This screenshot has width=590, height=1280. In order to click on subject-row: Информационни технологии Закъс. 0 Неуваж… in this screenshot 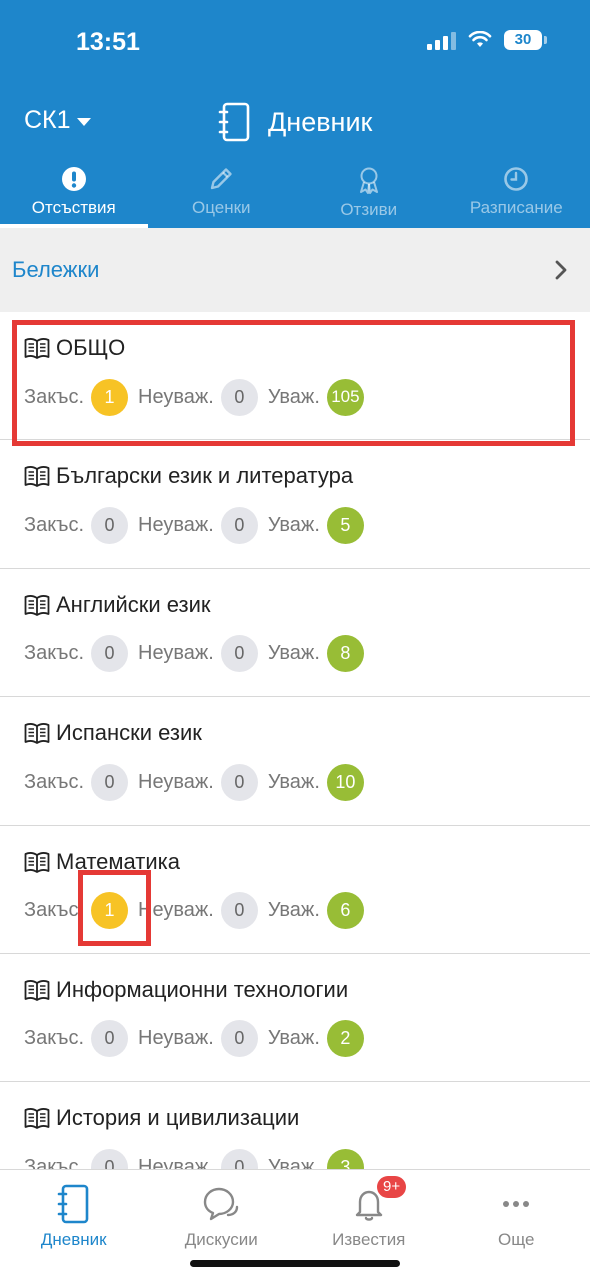, I will do `click(295, 1018)`.